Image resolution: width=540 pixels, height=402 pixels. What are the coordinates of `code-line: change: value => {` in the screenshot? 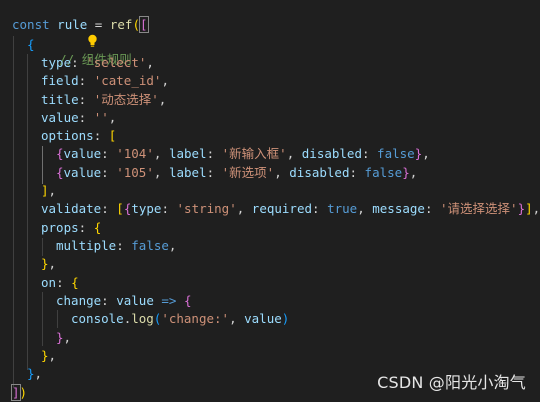 It's located at (124, 300).